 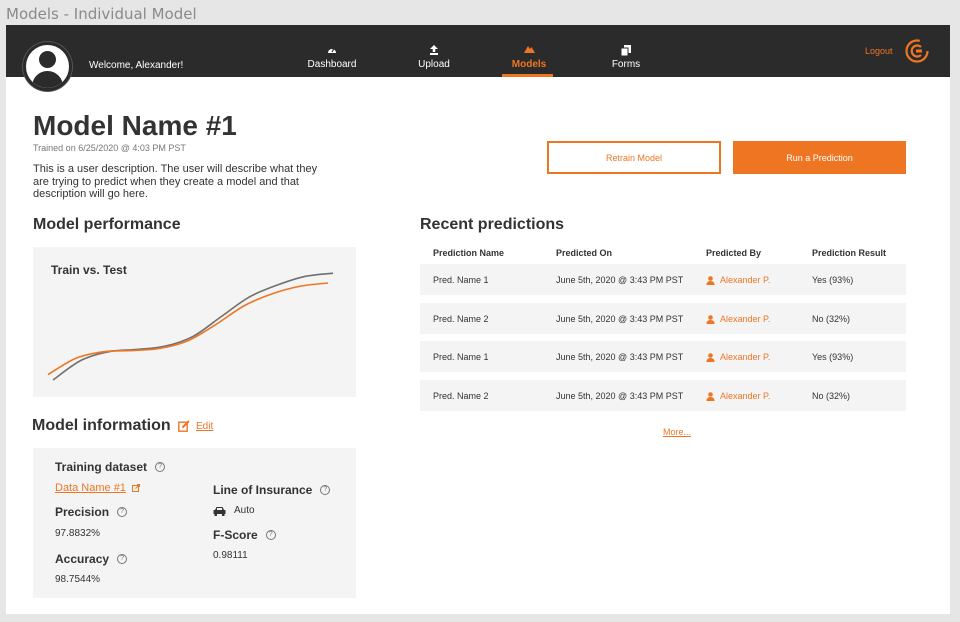 What do you see at coordinates (234, 510) in the screenshot?
I see `line-of-insurance-value: Auto` at bounding box center [234, 510].